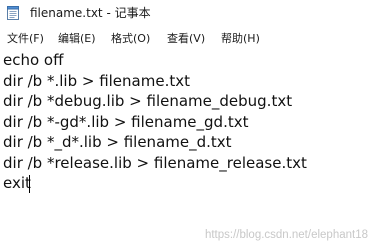  Describe the element at coordinates (188, 13) in the screenshot. I see `title-bar: filename.txt - 记事本` at that location.